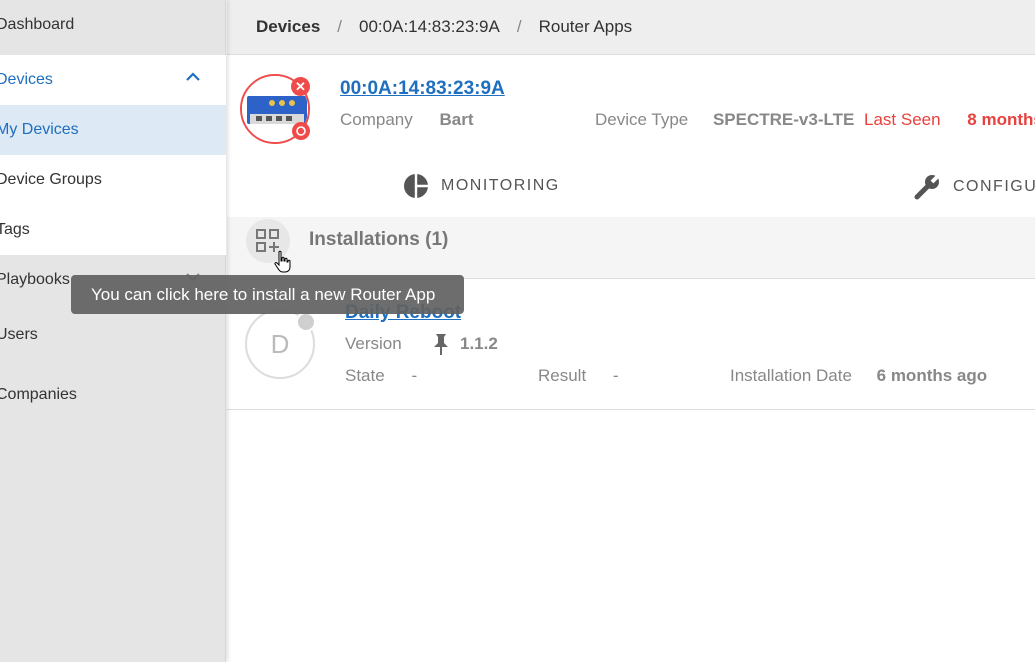 The image size is (1035, 662). What do you see at coordinates (858, 376) in the screenshot?
I see `install-date-info: Installation Date 6 months ago` at bounding box center [858, 376].